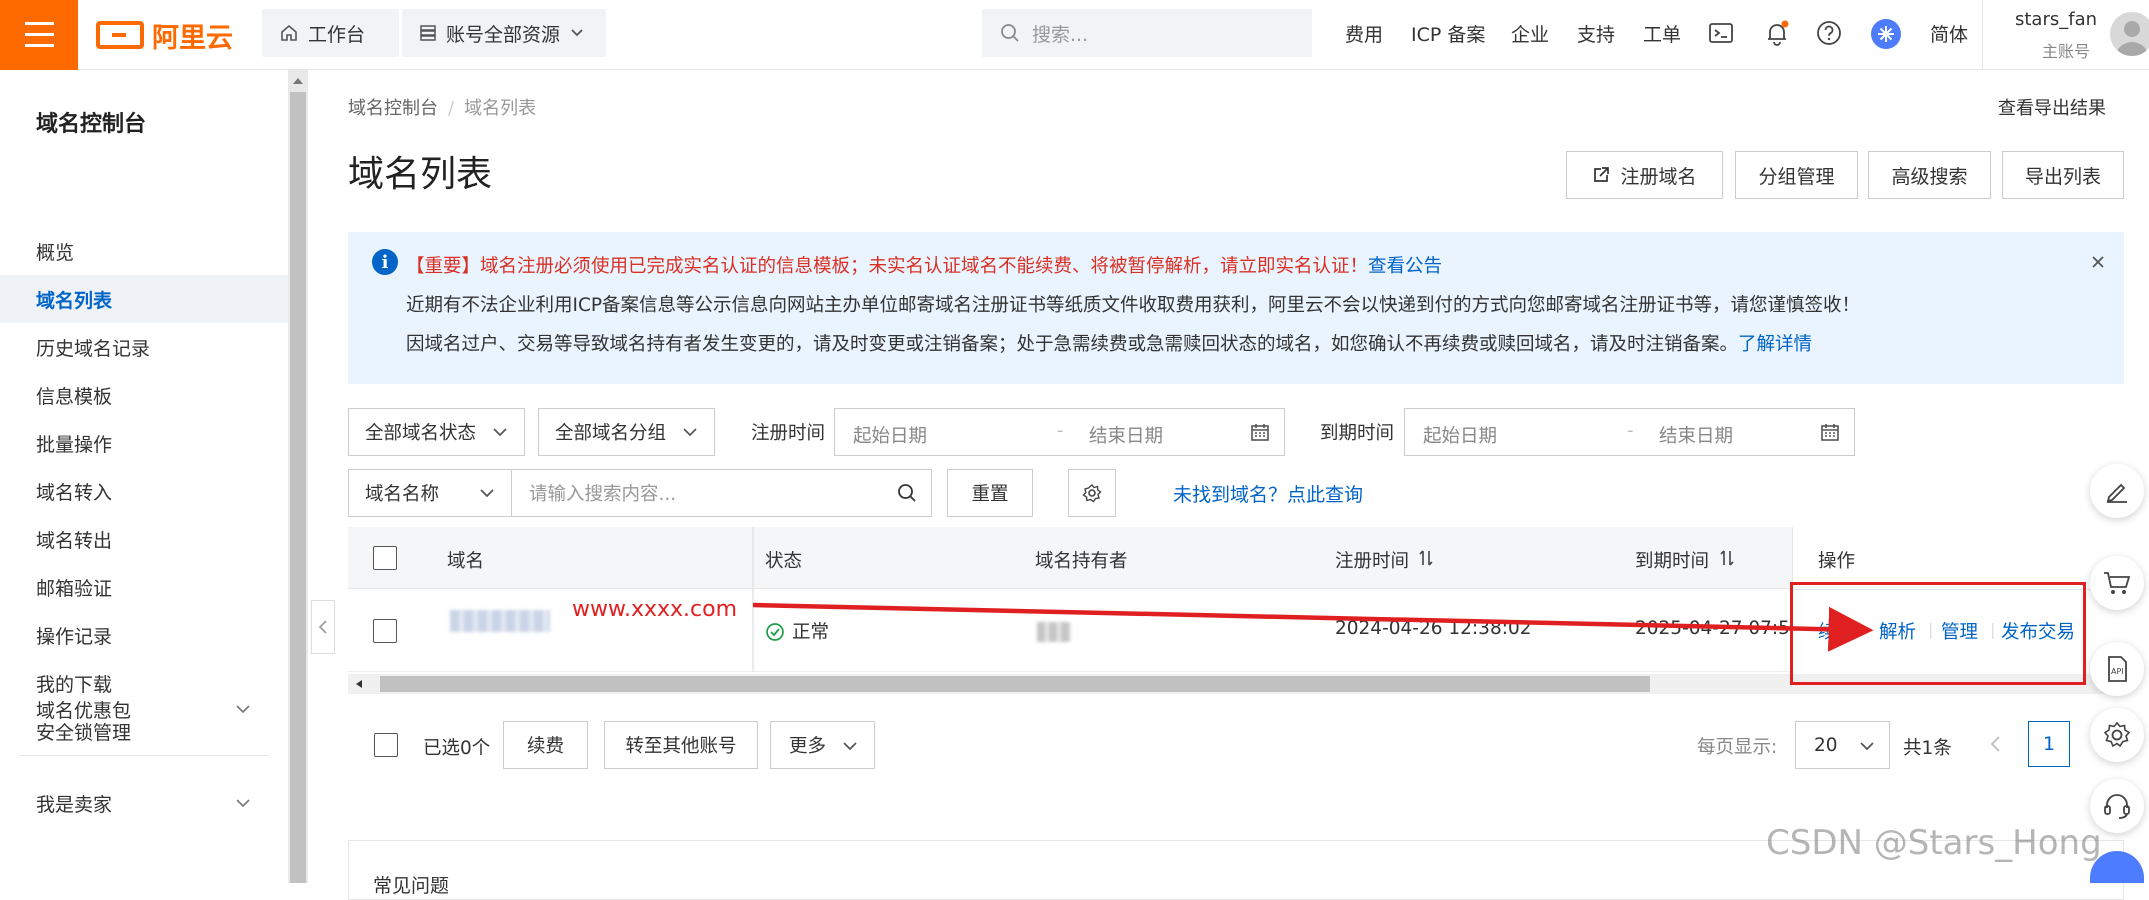 The image size is (2149, 900). Describe the element at coordinates (2056, 19) in the screenshot. I see `user-name: stars_fan` at that location.